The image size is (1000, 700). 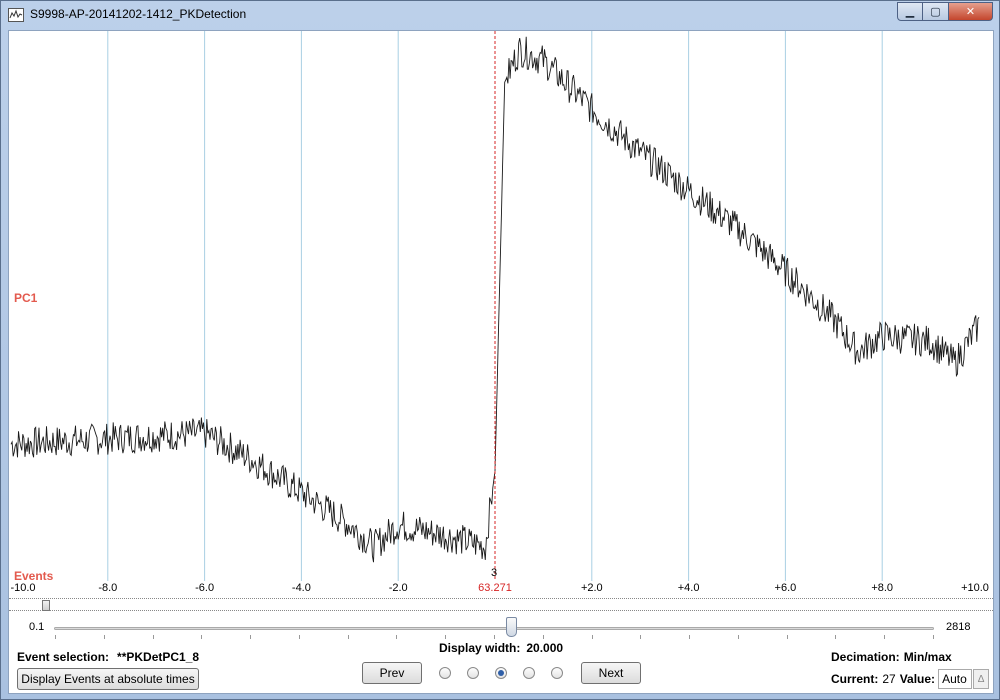 What do you see at coordinates (865, 657) in the screenshot?
I see `decimation-label: Decimation:` at bounding box center [865, 657].